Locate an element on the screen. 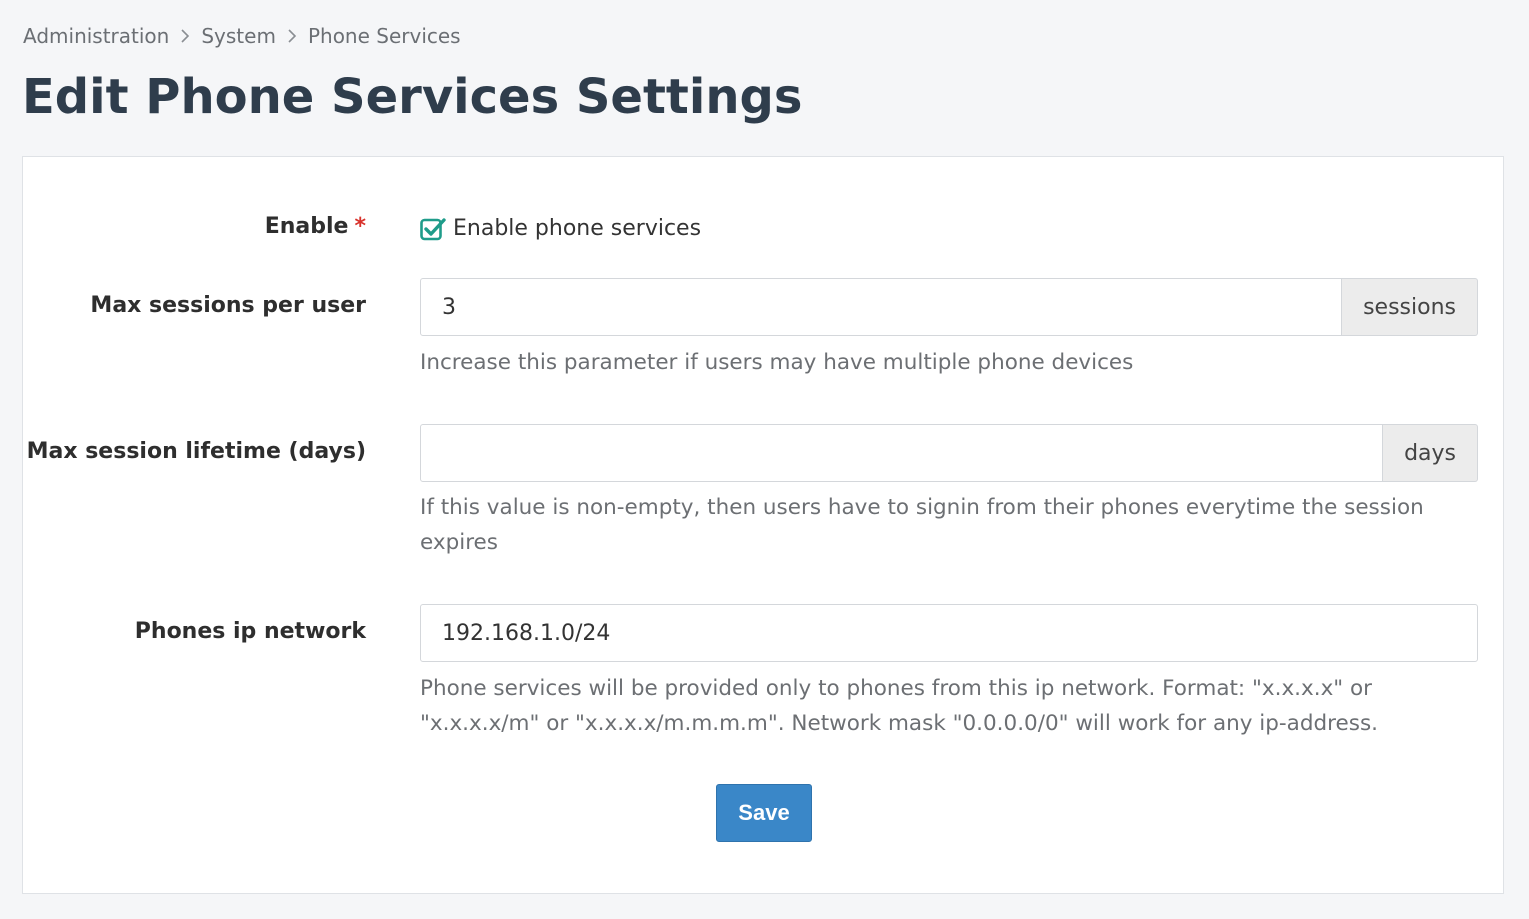 The image size is (1529, 919). max-session-lifetime-input-group: days is located at coordinates (949, 453).